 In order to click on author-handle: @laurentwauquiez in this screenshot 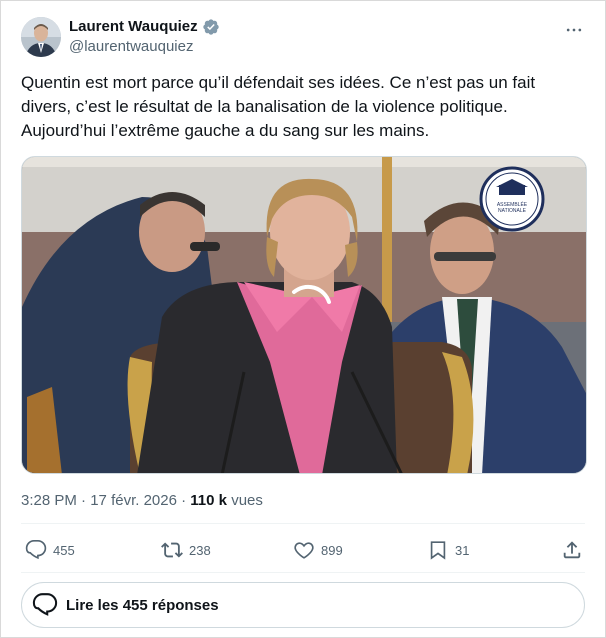, I will do `click(144, 47)`.